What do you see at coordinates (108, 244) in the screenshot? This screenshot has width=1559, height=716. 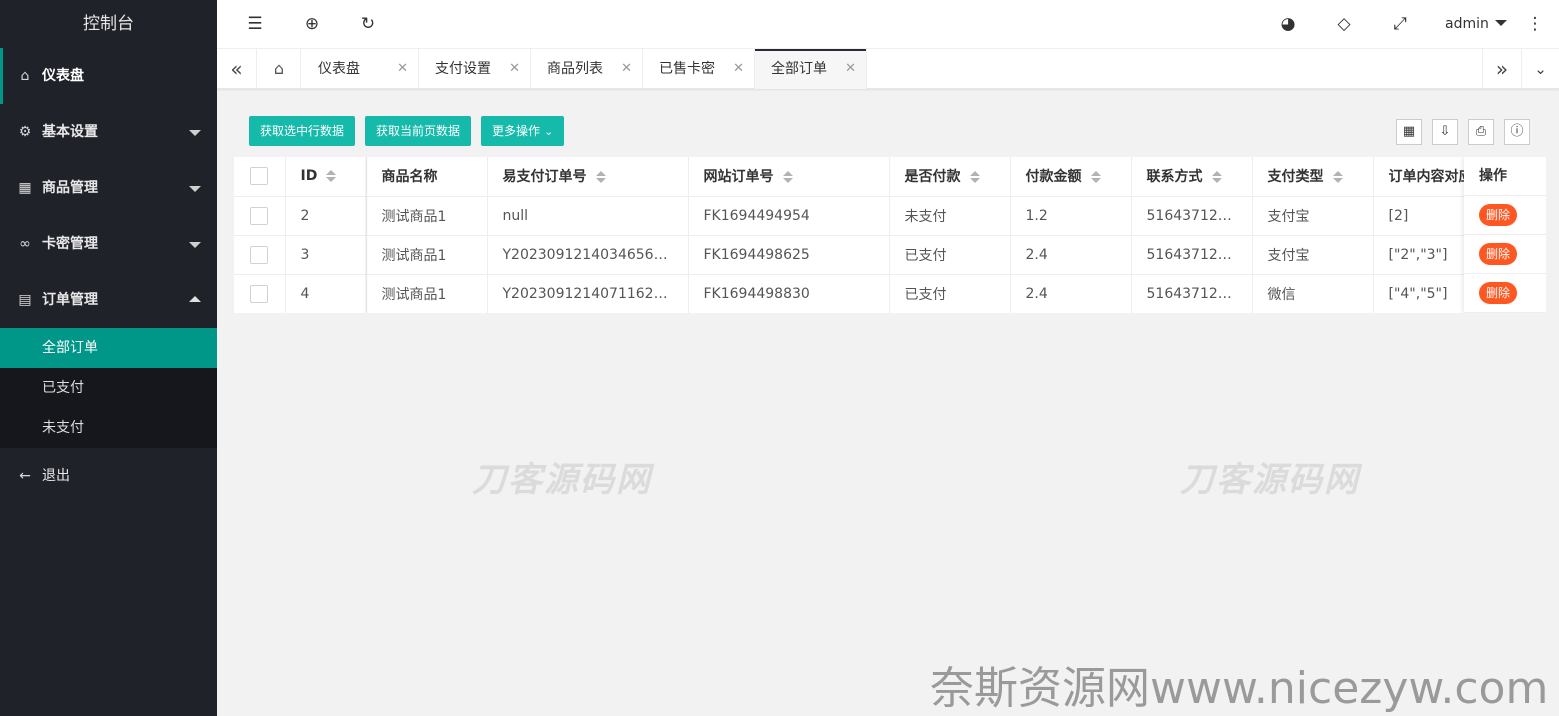 I see `sidebar-item-card-management: ∞ 卡密管理` at bounding box center [108, 244].